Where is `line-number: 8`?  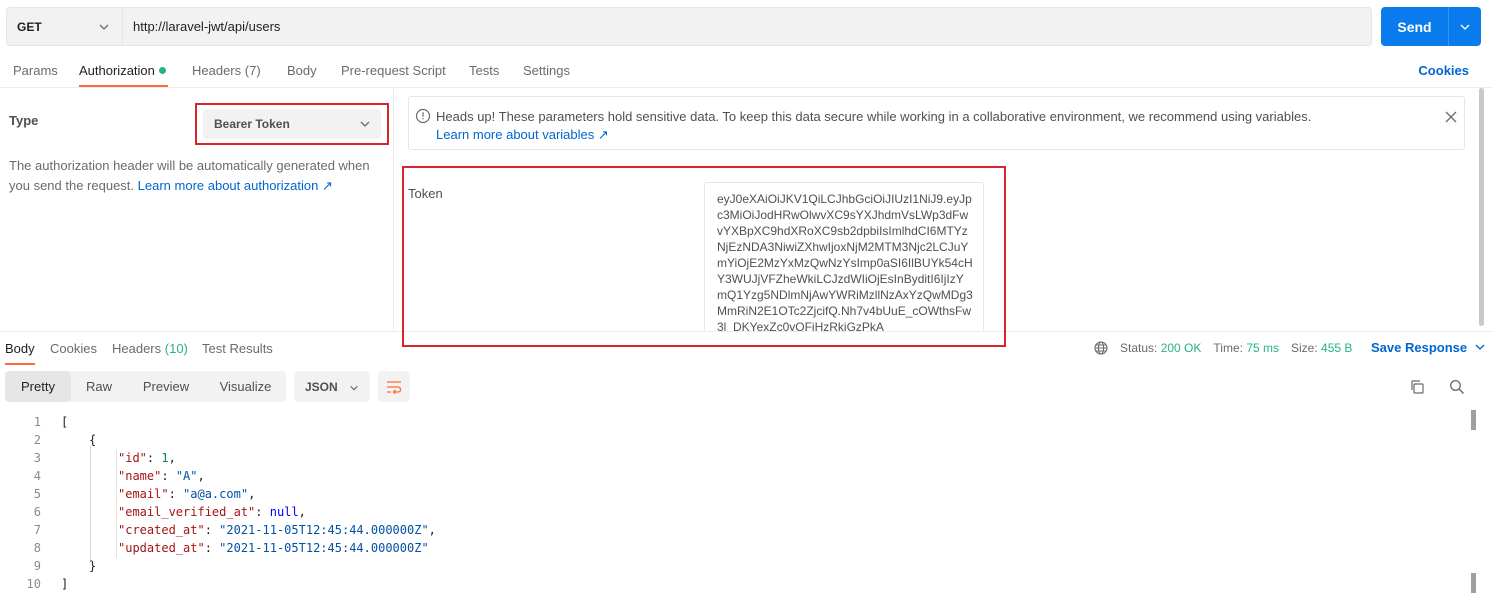
line-number: 8 is located at coordinates (37, 548).